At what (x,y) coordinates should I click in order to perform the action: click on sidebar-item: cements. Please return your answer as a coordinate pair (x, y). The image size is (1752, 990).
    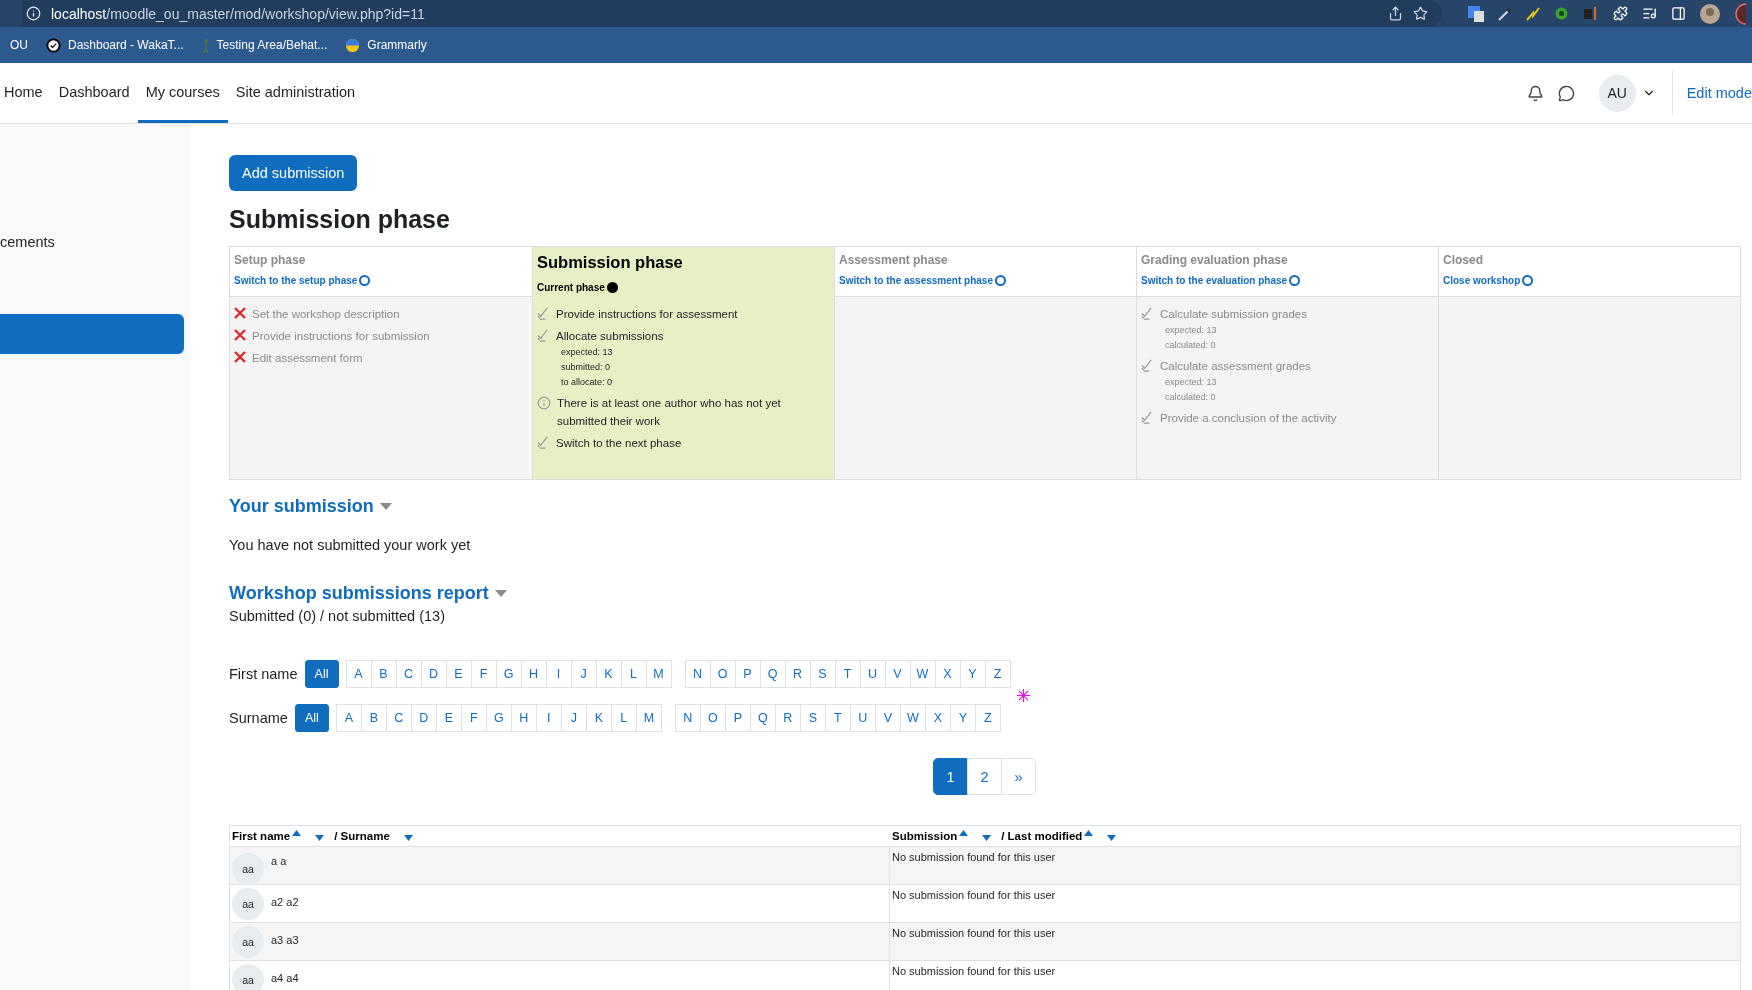
    Looking at the image, I should click on (92, 244).